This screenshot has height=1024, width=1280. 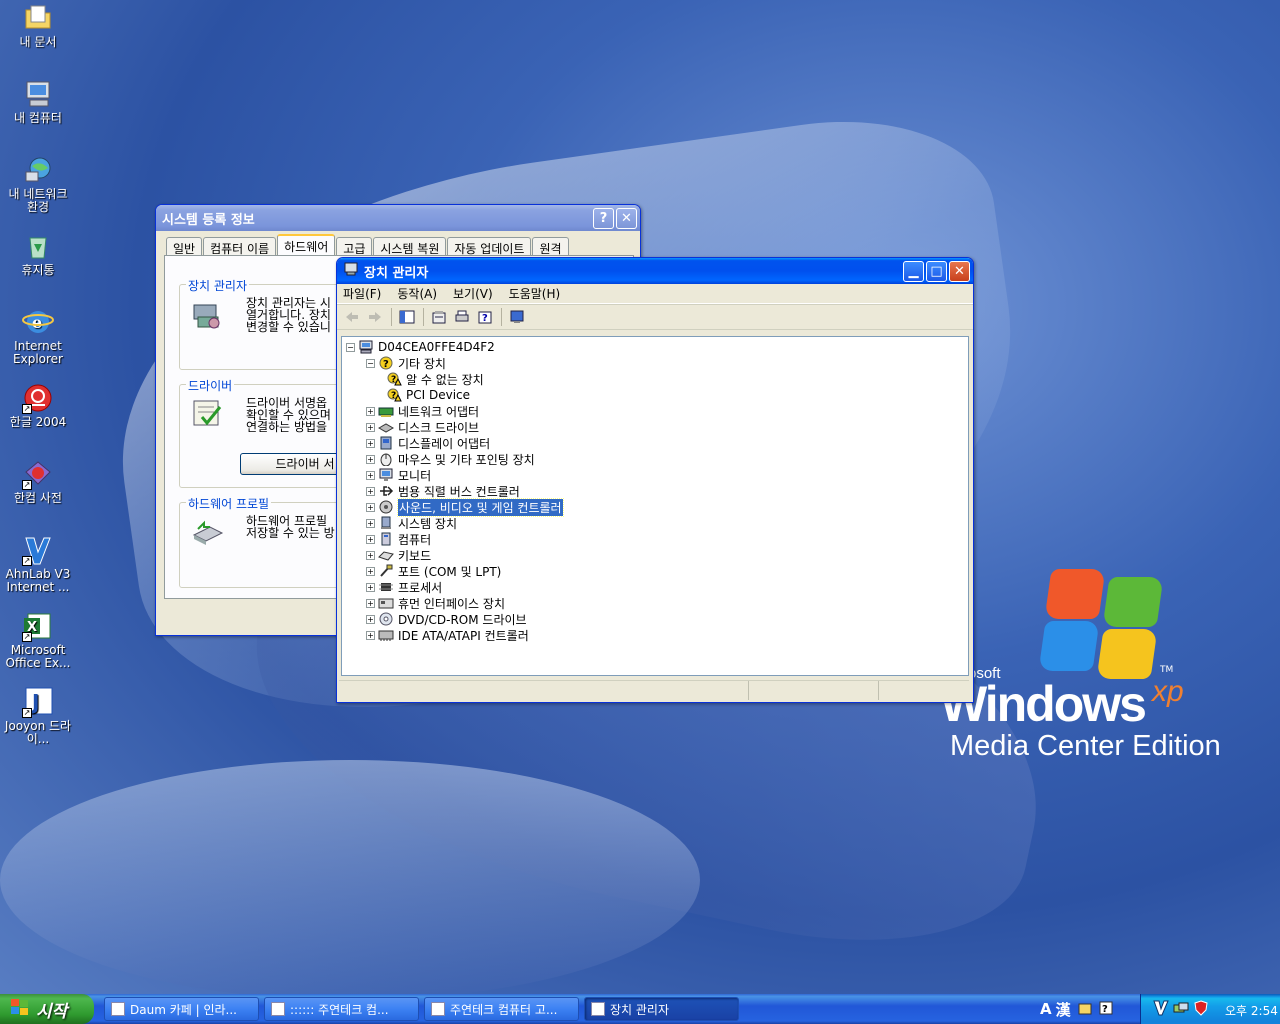 I want to click on tree-node-포트-com-및-lpt: + 포트 (COM 및 LPT), so click(x=433, y=571).